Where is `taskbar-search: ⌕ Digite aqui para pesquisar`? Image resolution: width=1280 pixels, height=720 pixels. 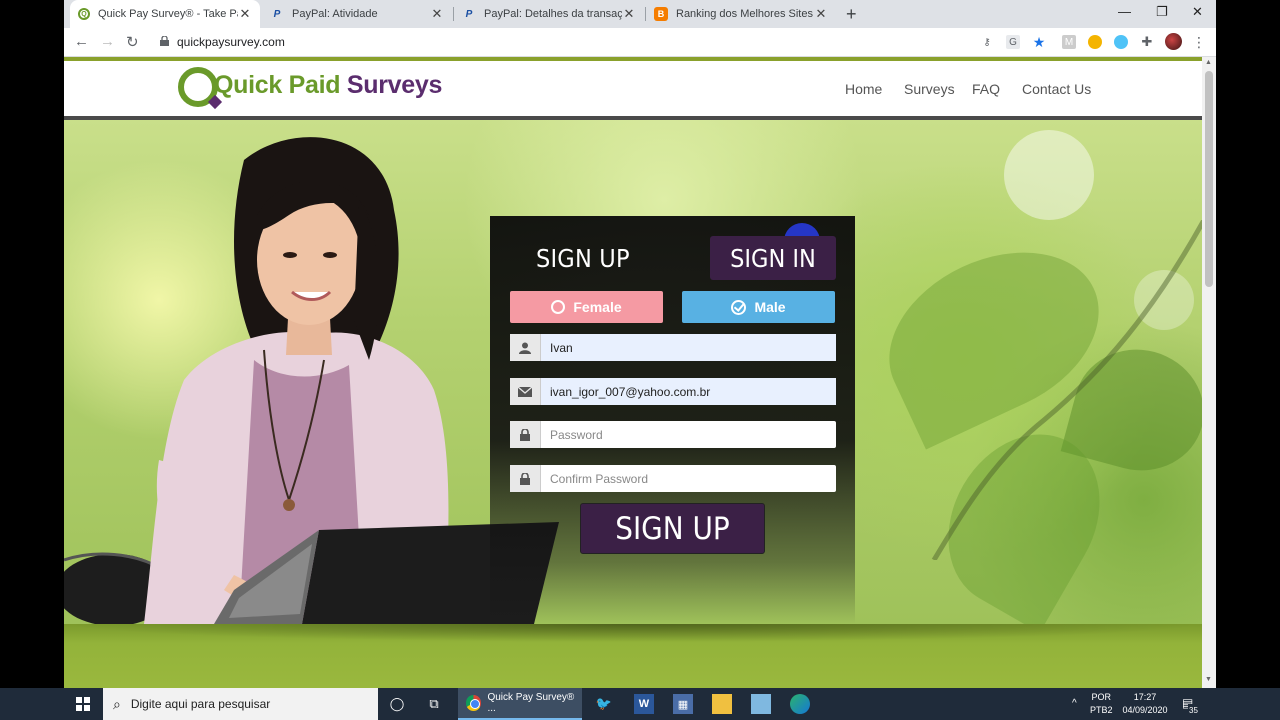 taskbar-search: ⌕ Digite aqui para pesquisar is located at coordinates (240, 704).